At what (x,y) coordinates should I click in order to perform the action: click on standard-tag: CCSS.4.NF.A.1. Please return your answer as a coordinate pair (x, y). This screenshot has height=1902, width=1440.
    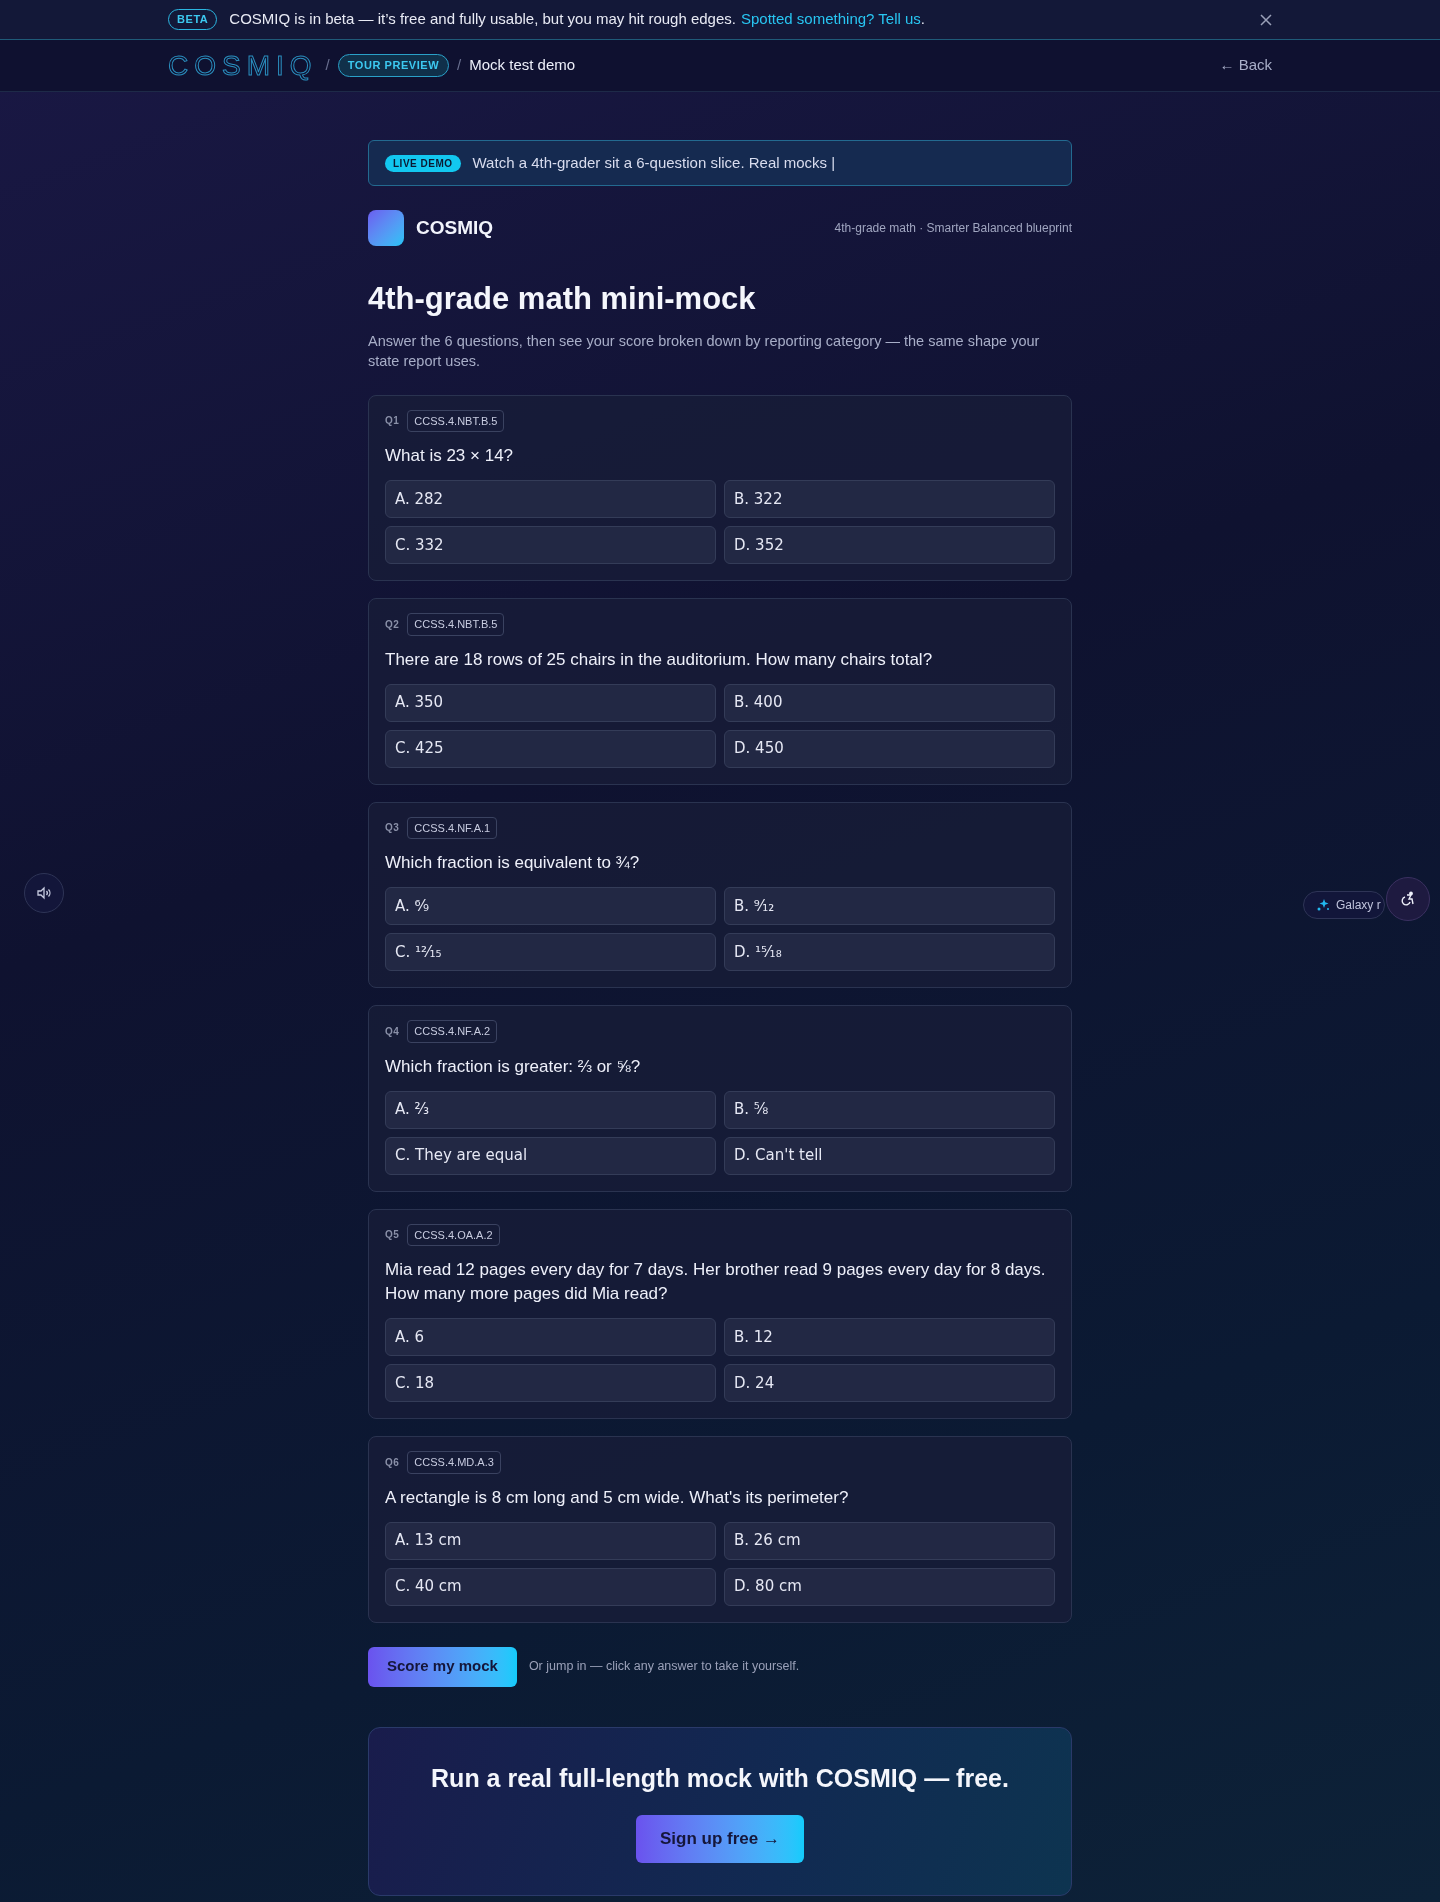
    Looking at the image, I should click on (452, 827).